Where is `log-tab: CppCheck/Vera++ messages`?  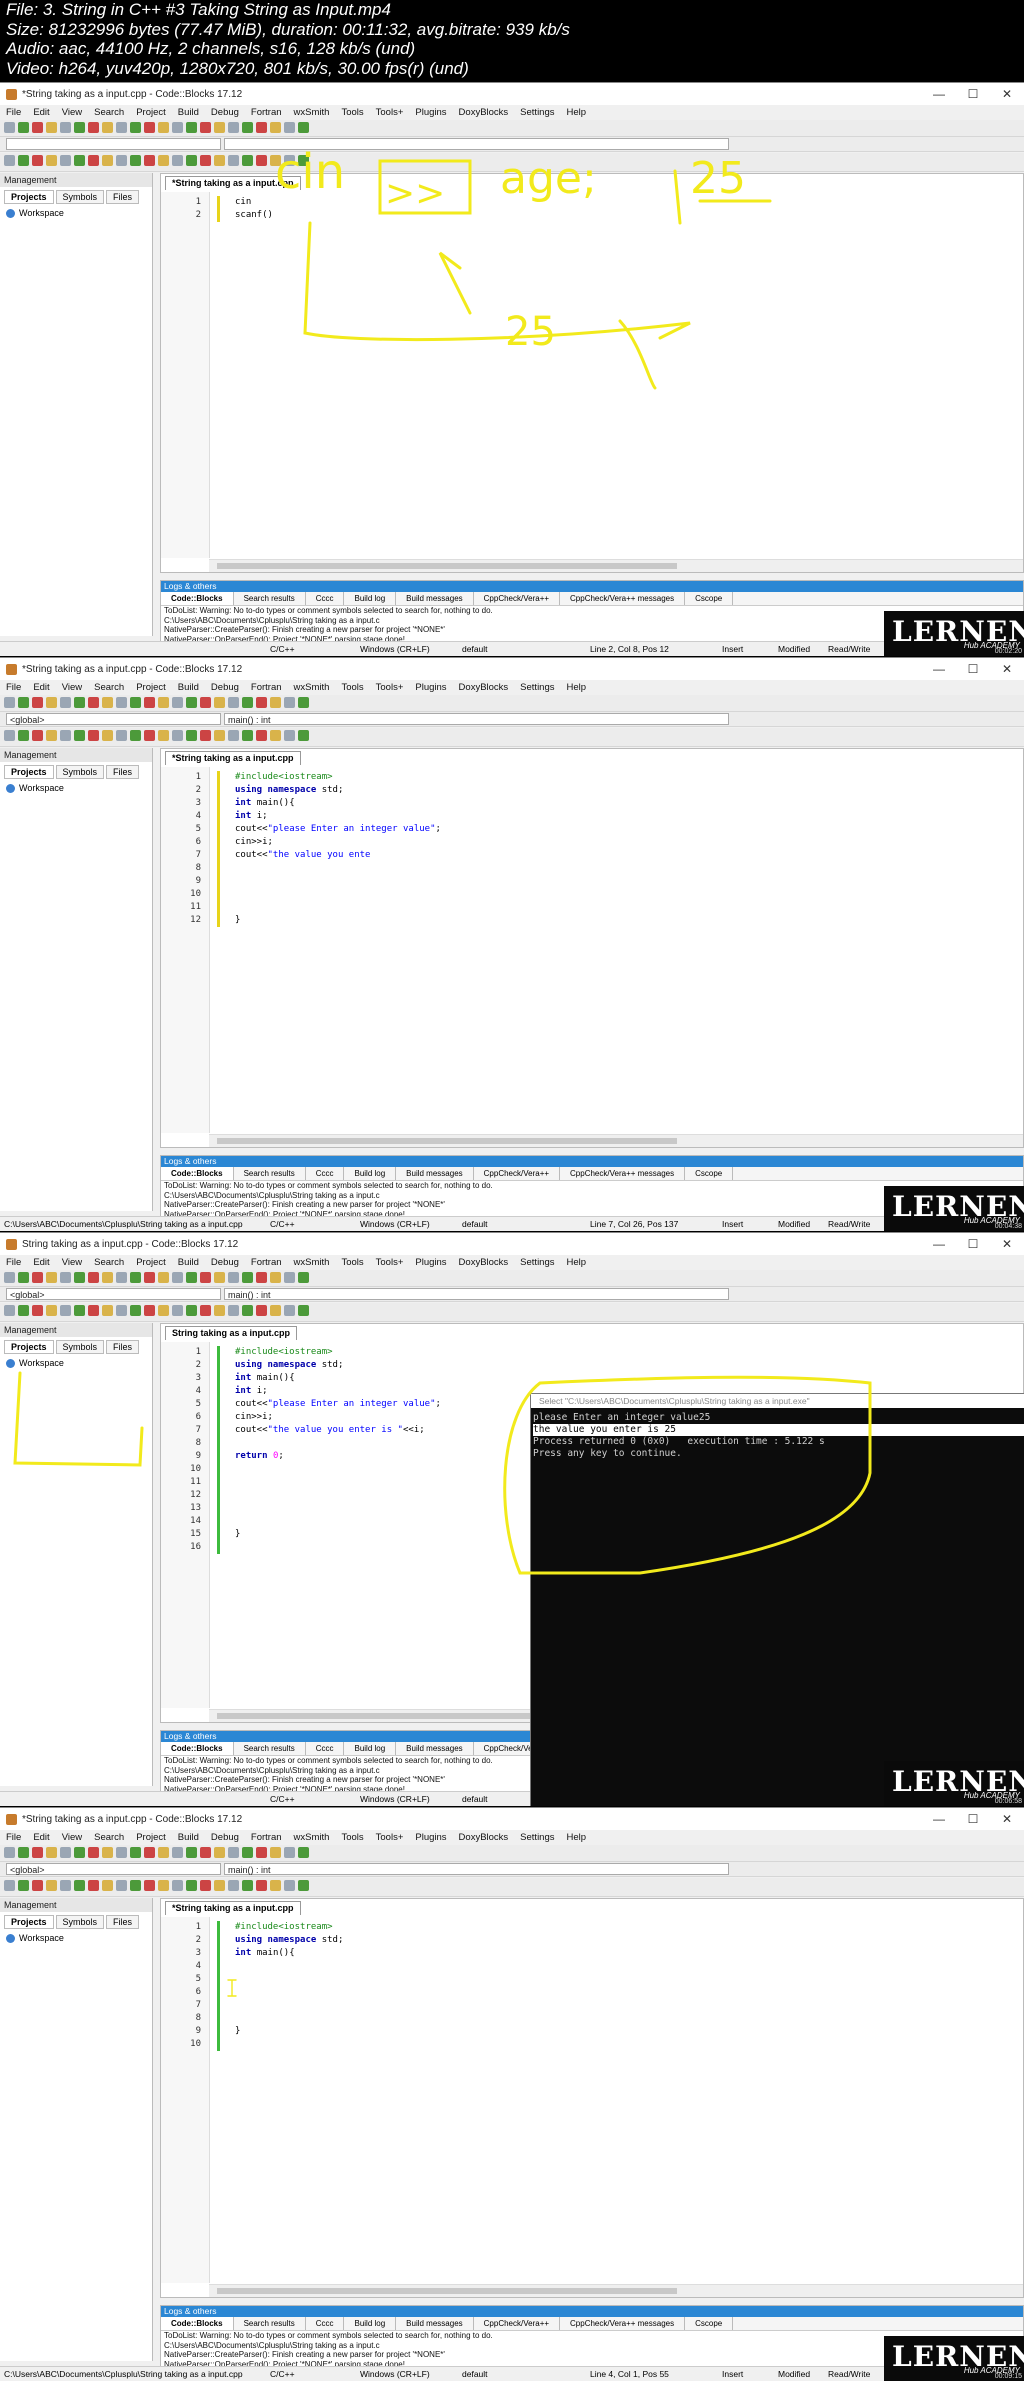 log-tab: CppCheck/Vera++ messages is located at coordinates (623, 2323).